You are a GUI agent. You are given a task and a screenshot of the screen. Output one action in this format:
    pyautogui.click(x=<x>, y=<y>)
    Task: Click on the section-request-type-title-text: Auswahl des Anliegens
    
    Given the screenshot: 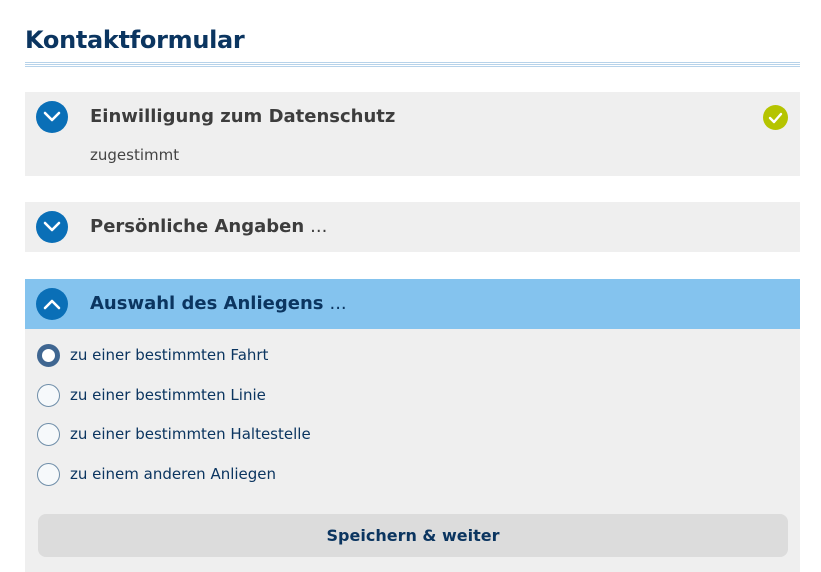 What is the action you would take?
    pyautogui.click(x=207, y=303)
    